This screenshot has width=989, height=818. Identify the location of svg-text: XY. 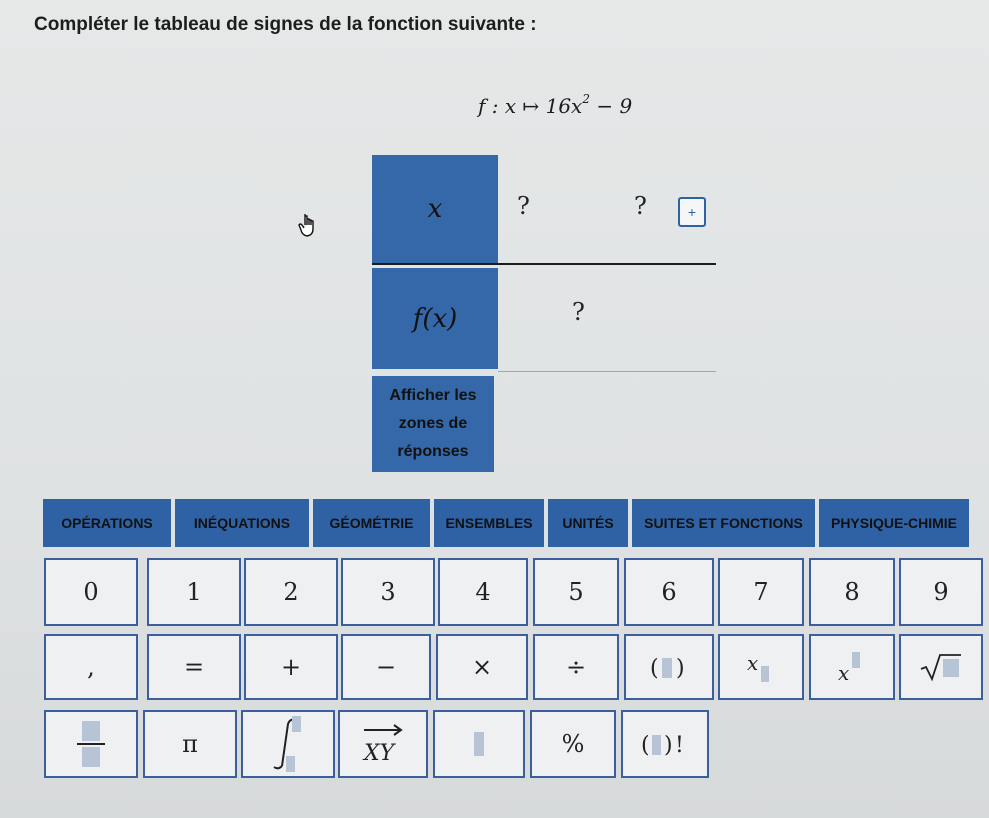
(379, 753).